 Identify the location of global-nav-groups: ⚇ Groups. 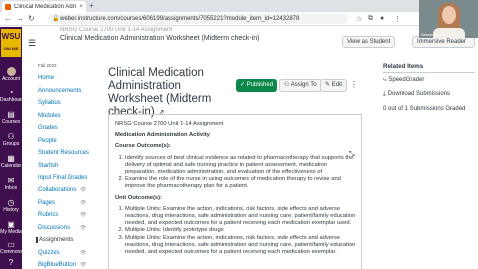
(11, 139).